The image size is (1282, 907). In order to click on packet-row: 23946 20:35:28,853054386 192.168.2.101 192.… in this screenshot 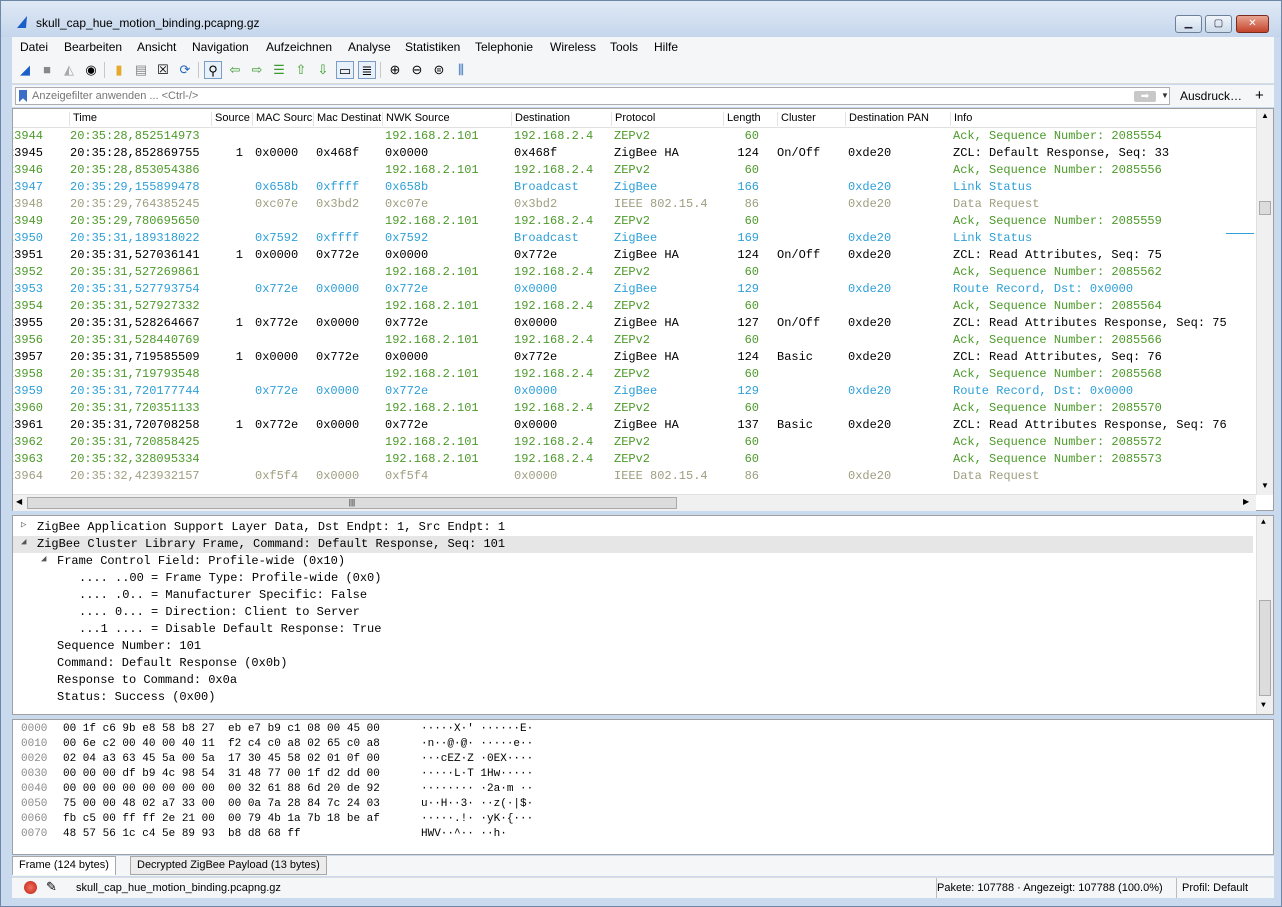, I will do `click(634, 170)`.